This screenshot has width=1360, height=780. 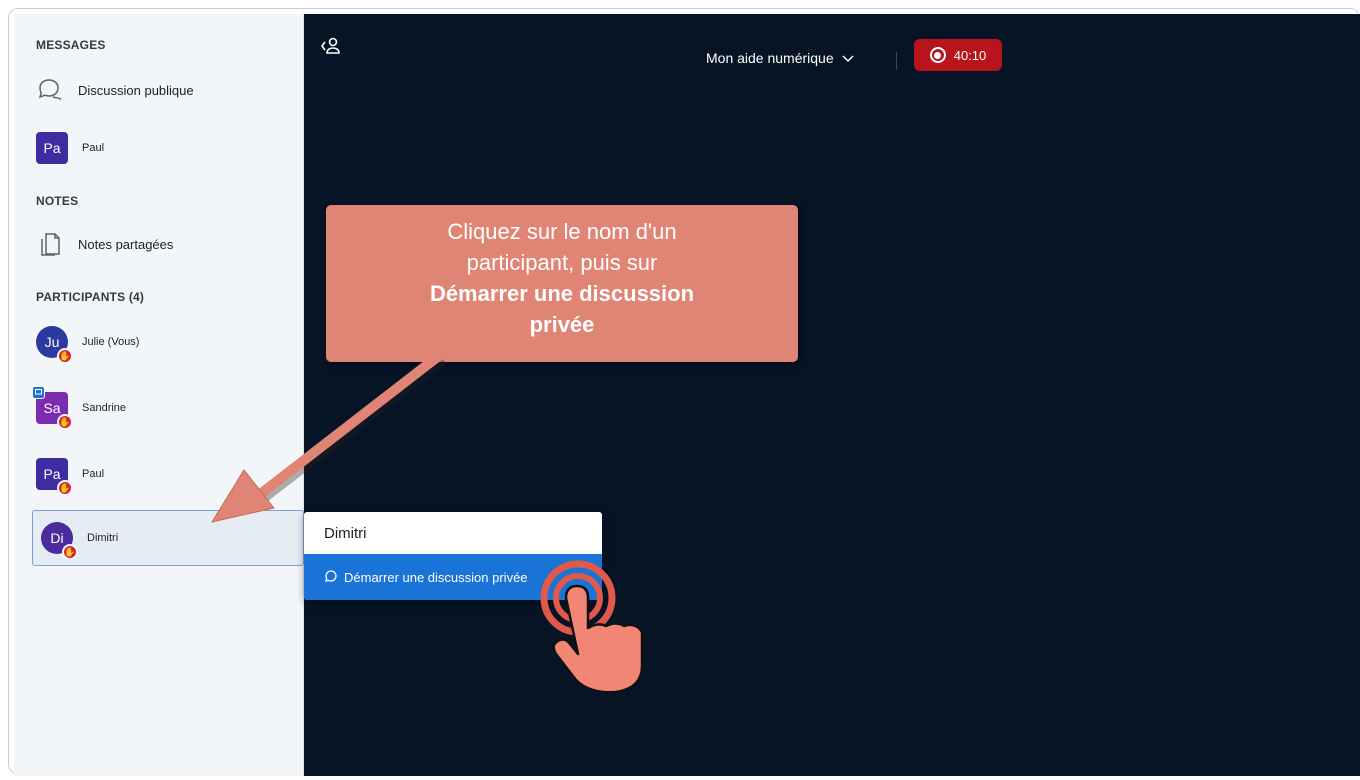 What do you see at coordinates (52, 148) in the screenshot?
I see `avatar: Pa` at bounding box center [52, 148].